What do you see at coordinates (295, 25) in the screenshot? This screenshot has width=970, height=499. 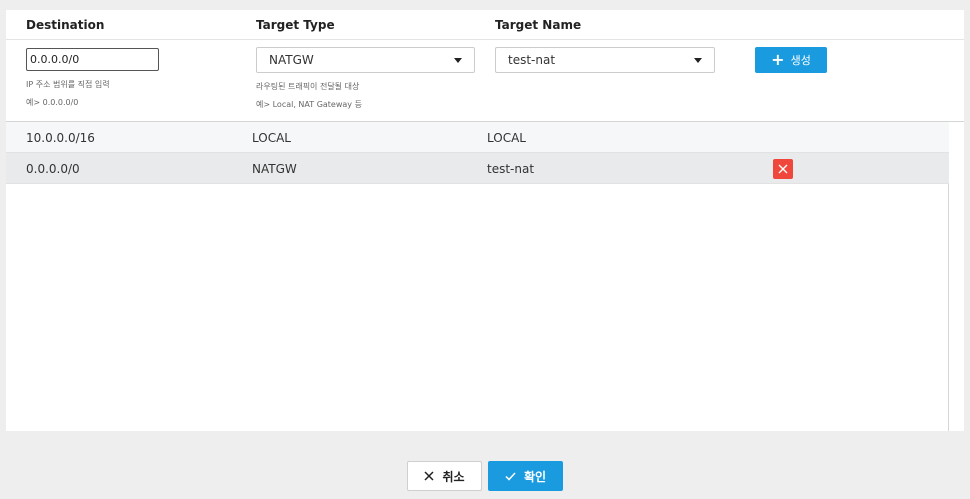 I see `column-target-type: Target Type` at bounding box center [295, 25].